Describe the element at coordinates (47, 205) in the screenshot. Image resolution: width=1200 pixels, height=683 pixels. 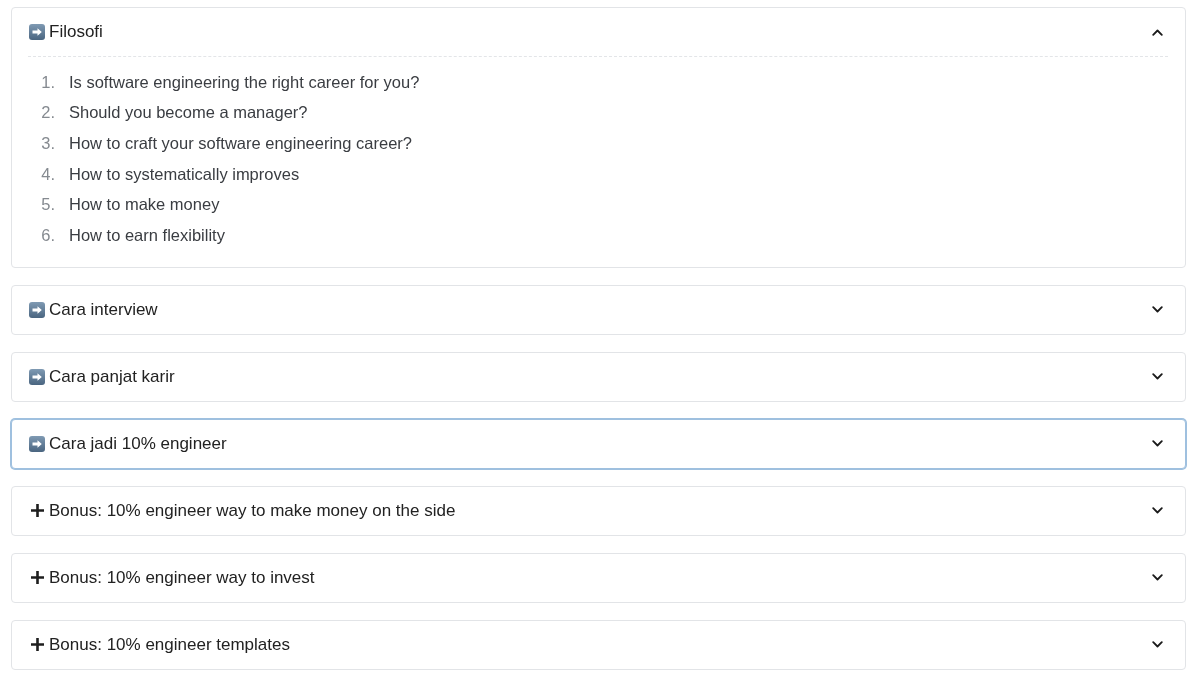
I see `list-number: 5.` at that location.